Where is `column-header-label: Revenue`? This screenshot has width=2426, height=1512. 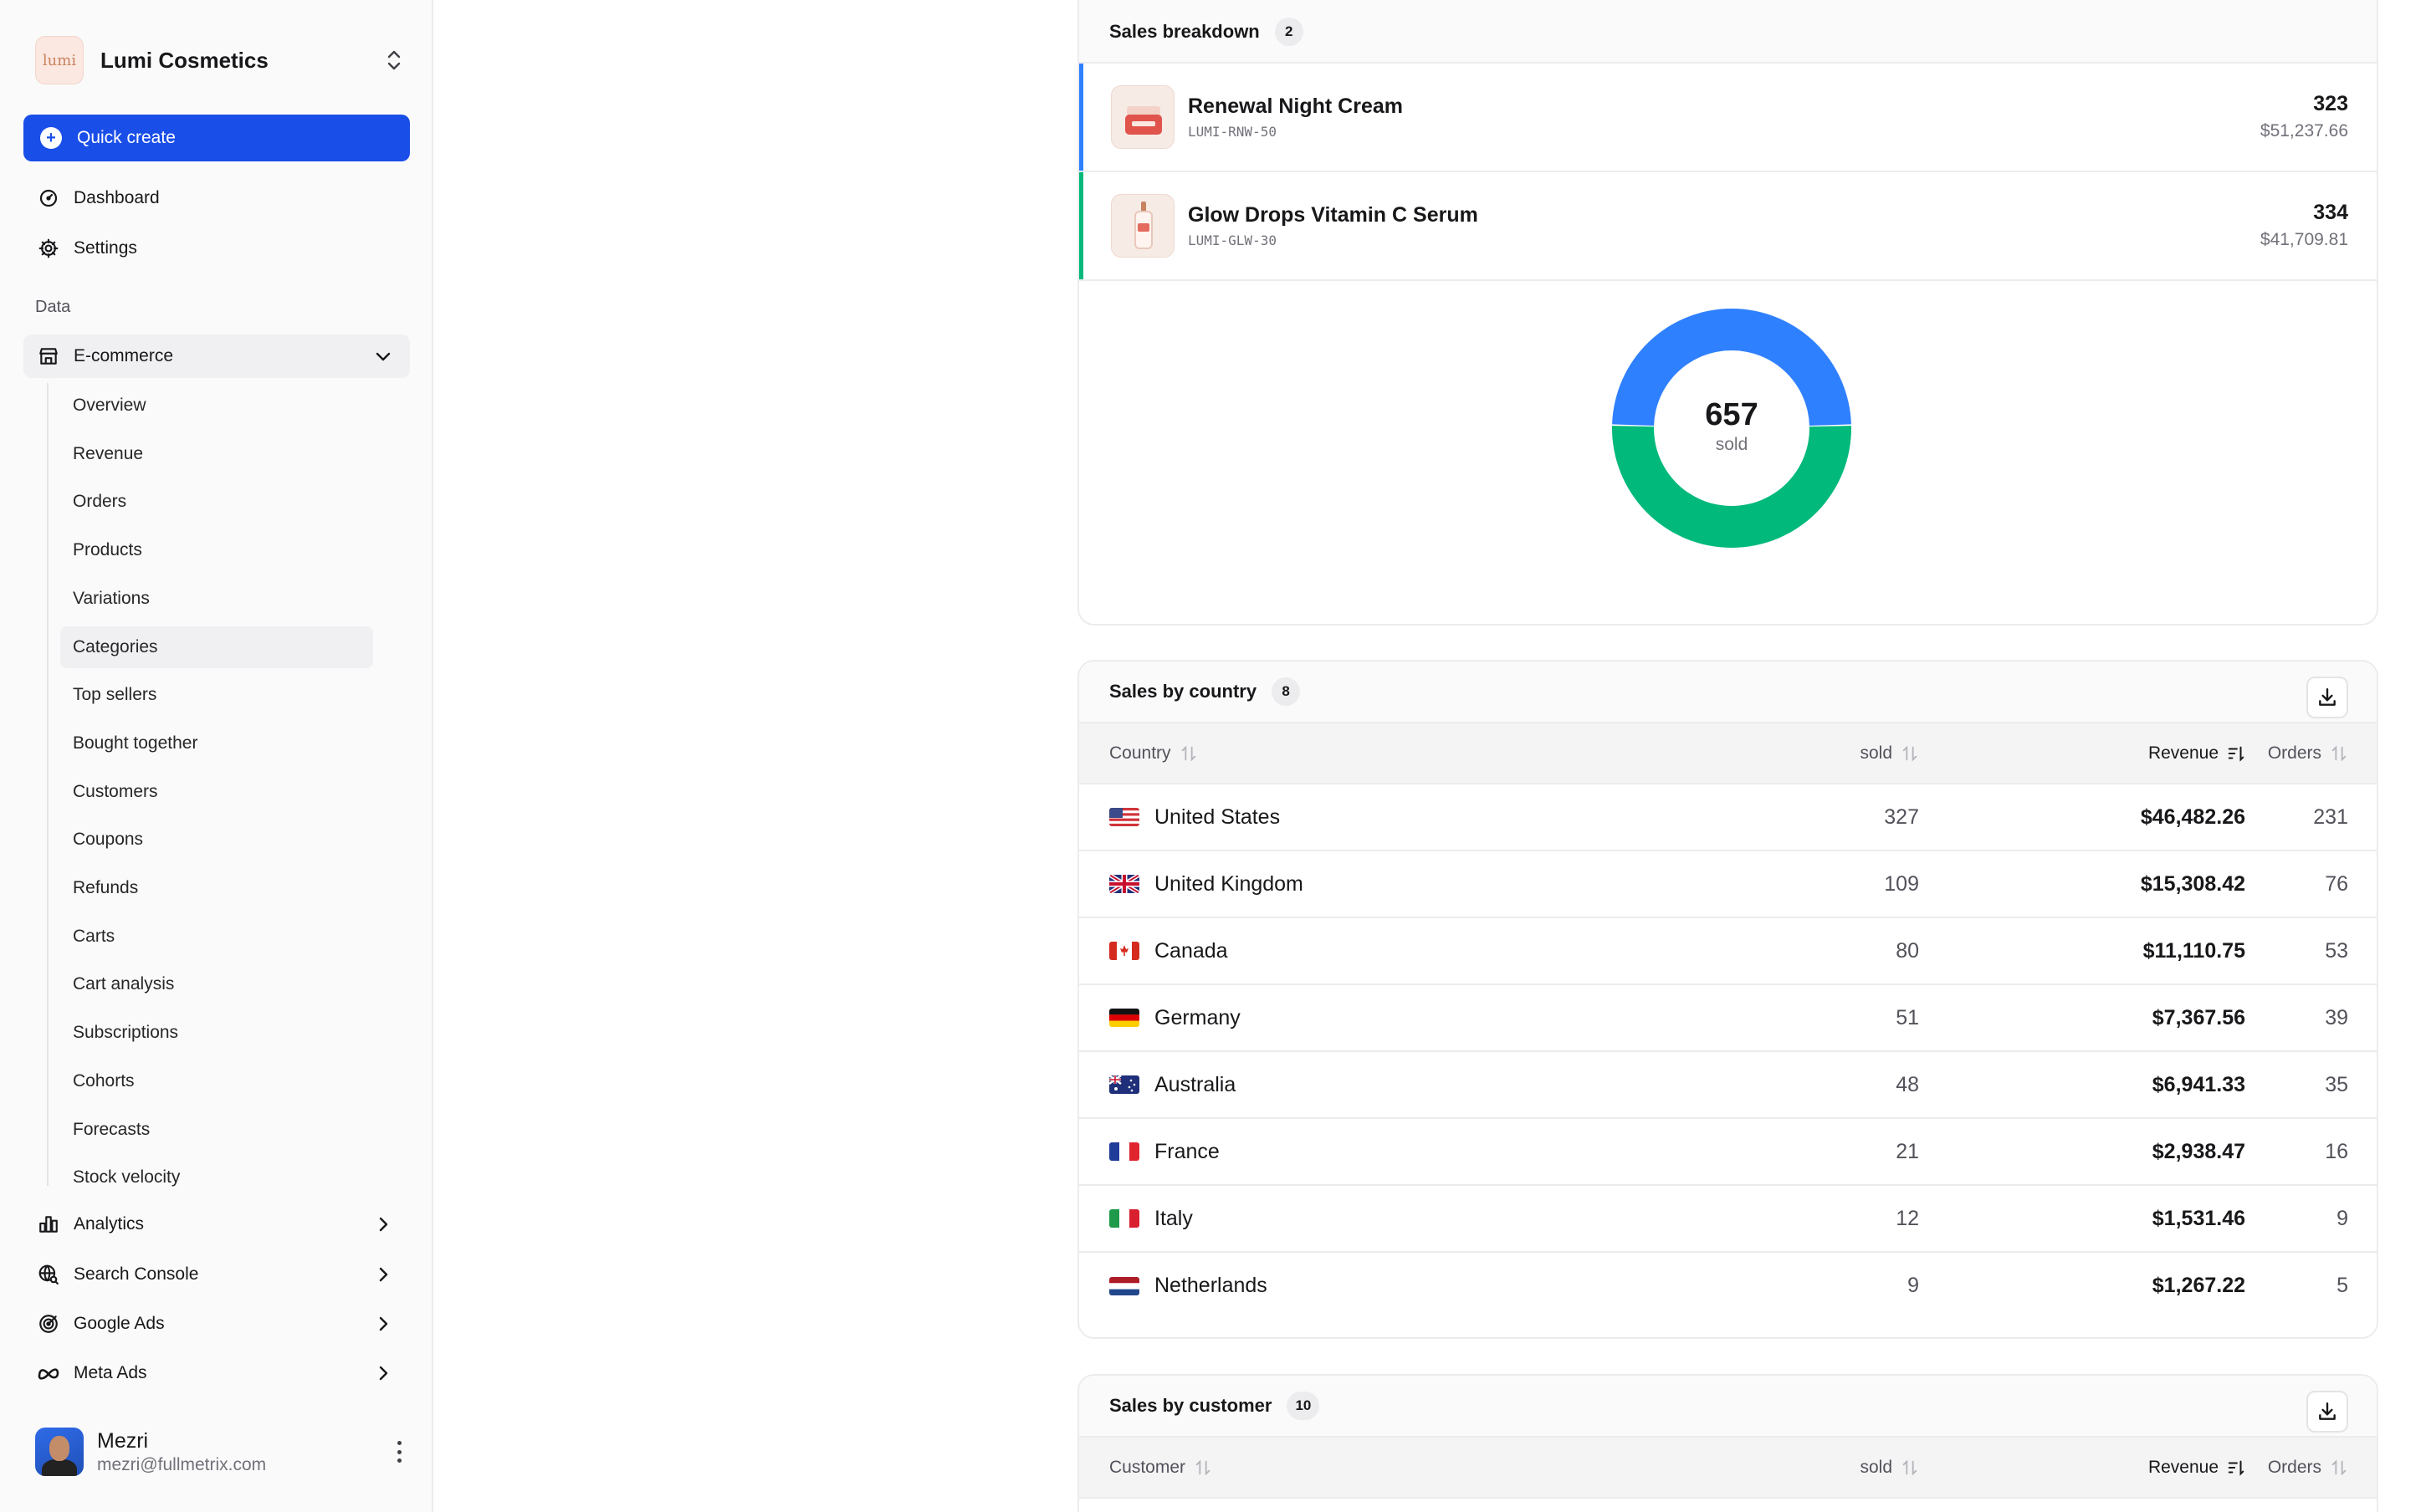
column-header-label: Revenue is located at coordinates (2183, 753).